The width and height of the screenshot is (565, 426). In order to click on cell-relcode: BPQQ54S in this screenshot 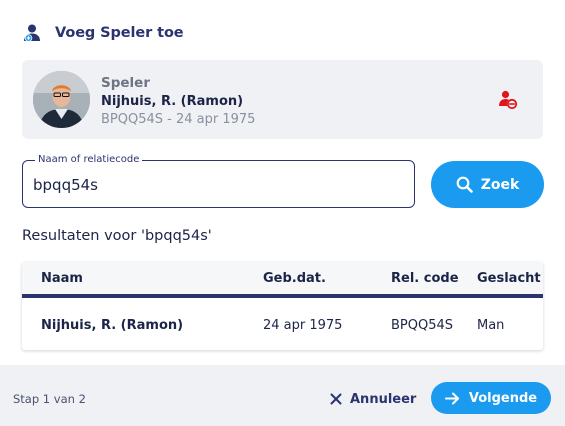, I will do `click(422, 325)`.